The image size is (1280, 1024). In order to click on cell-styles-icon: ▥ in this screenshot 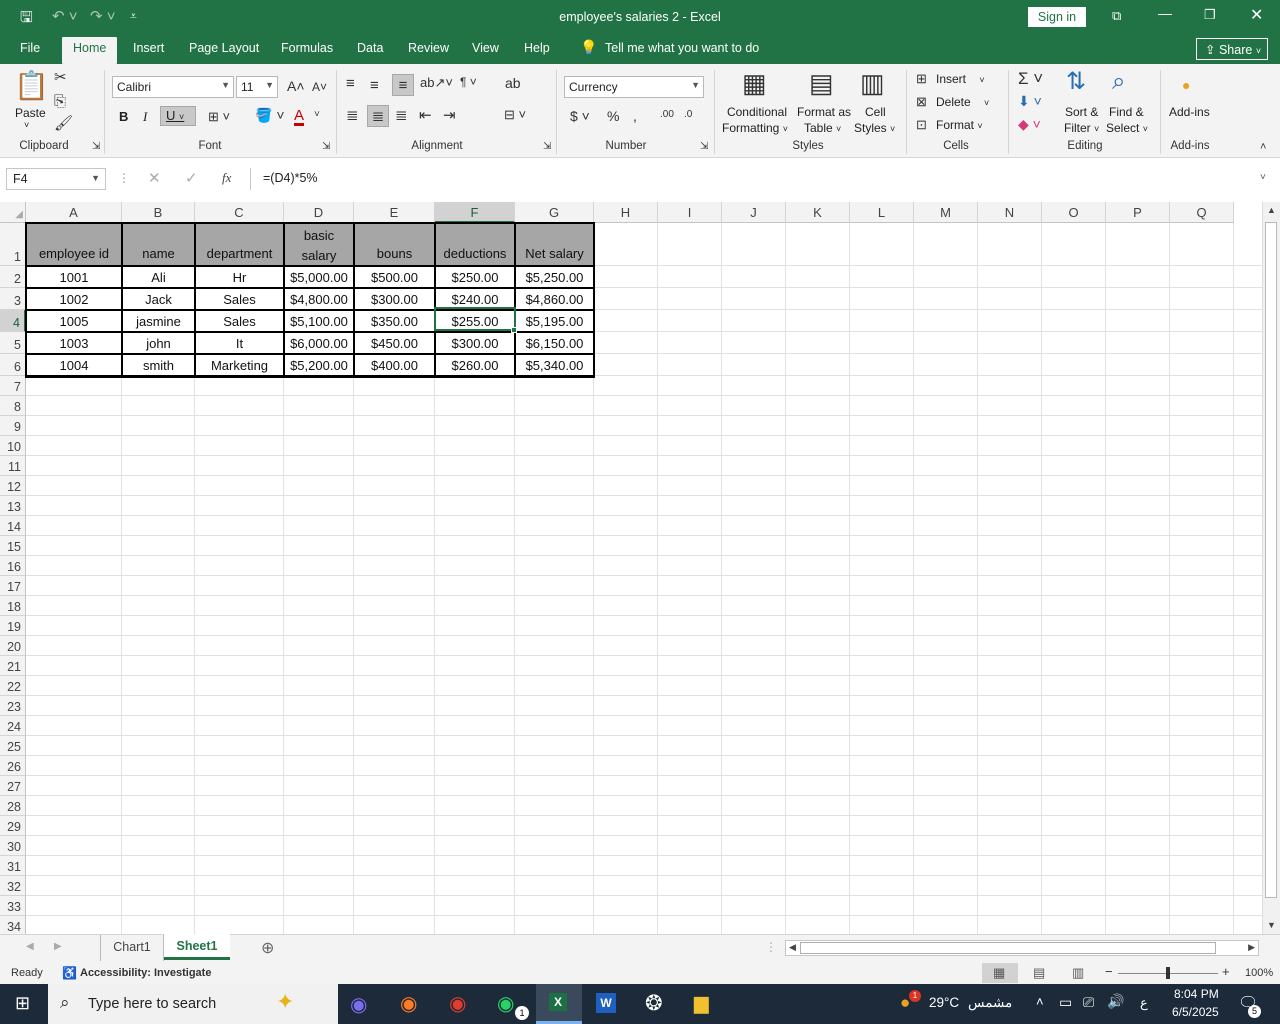, I will do `click(872, 83)`.